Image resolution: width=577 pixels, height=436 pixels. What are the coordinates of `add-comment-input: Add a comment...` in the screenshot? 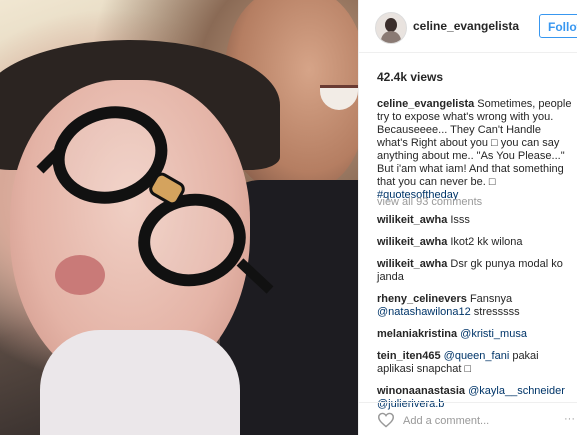 It's located at (446, 421).